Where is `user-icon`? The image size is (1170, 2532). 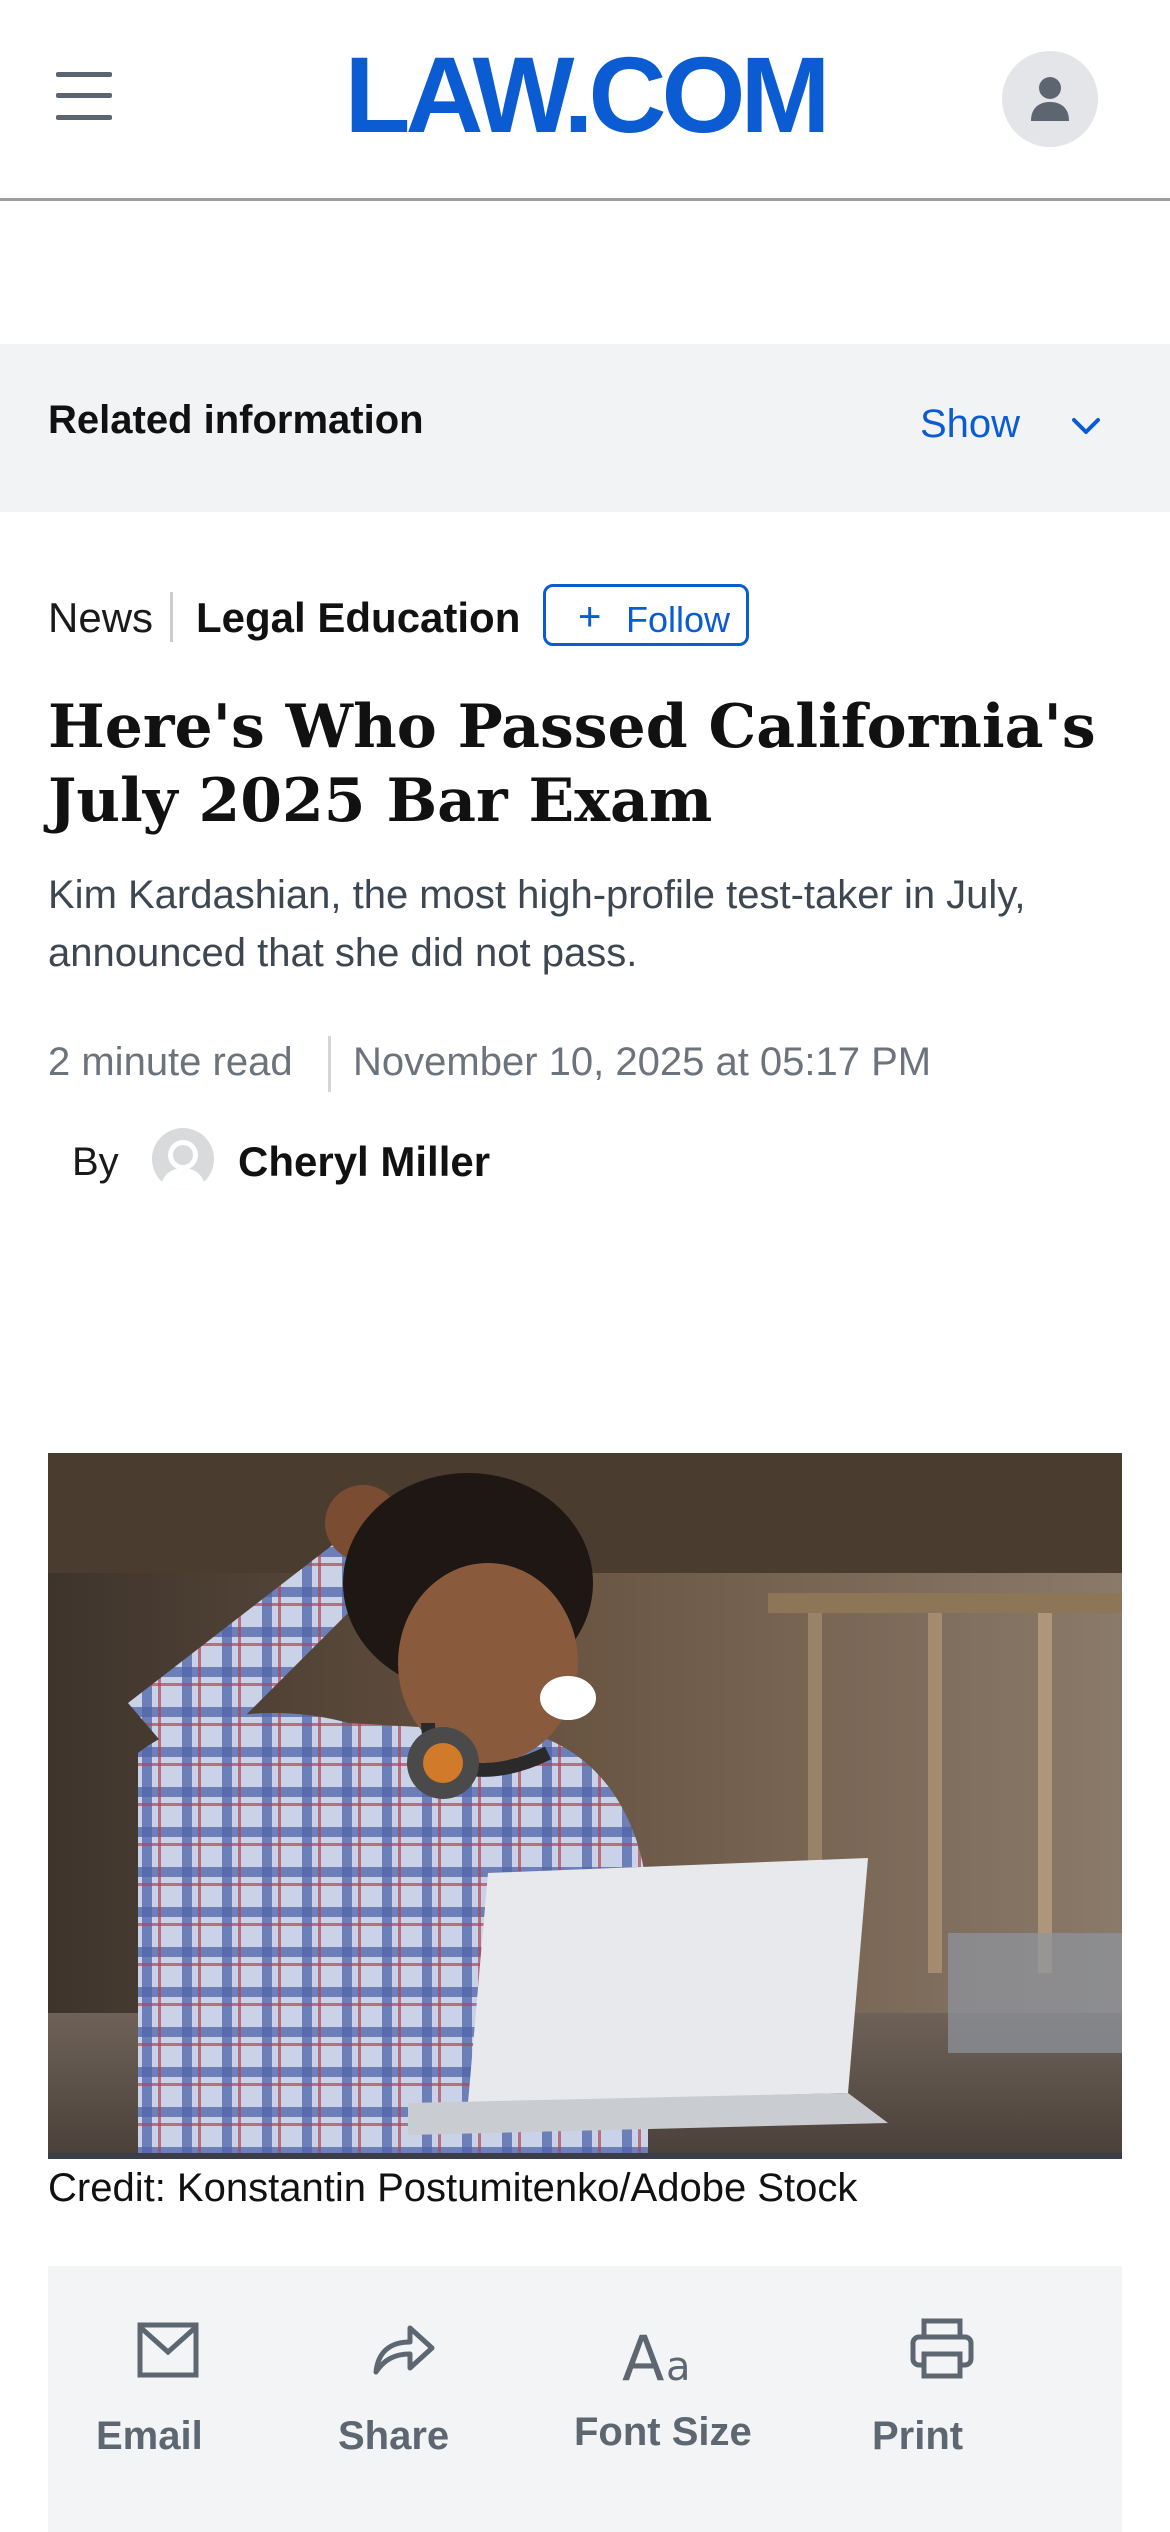 user-icon is located at coordinates (1050, 99).